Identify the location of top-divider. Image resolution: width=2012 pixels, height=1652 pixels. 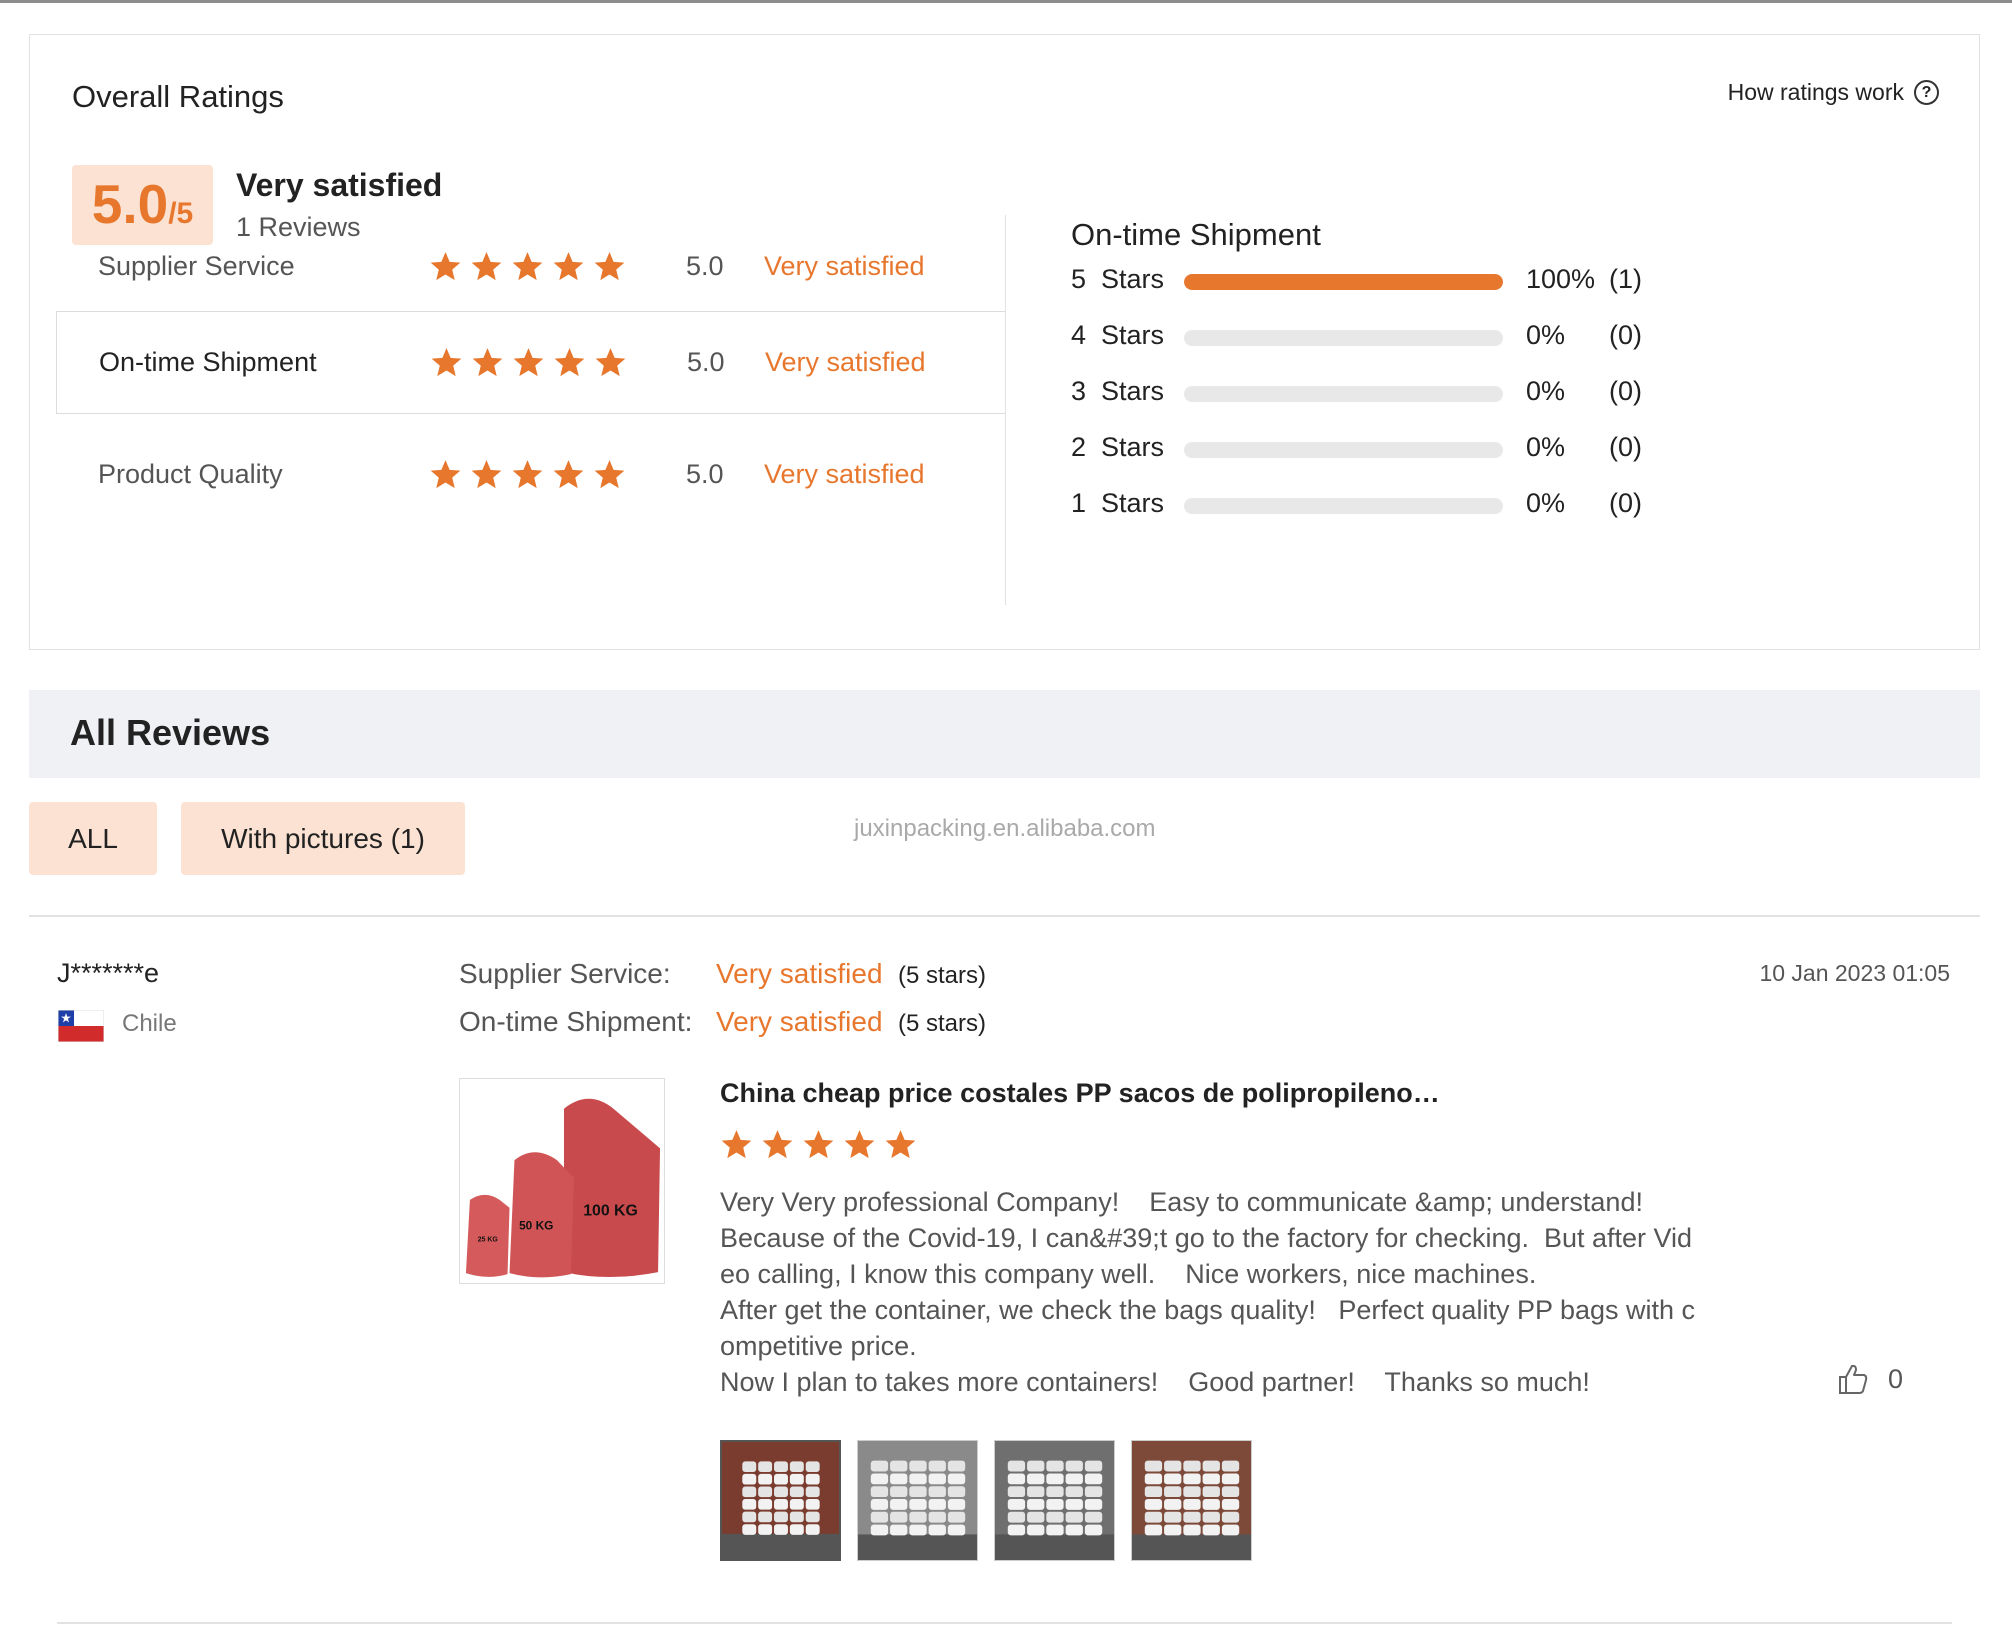
(1006, 1).